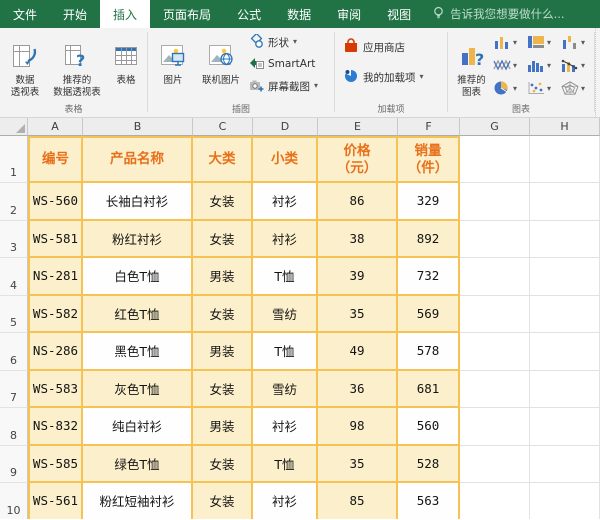 This screenshot has height=520, width=600. Describe the element at coordinates (55, 239) in the screenshot. I see `cell-A3: WS-581` at that location.